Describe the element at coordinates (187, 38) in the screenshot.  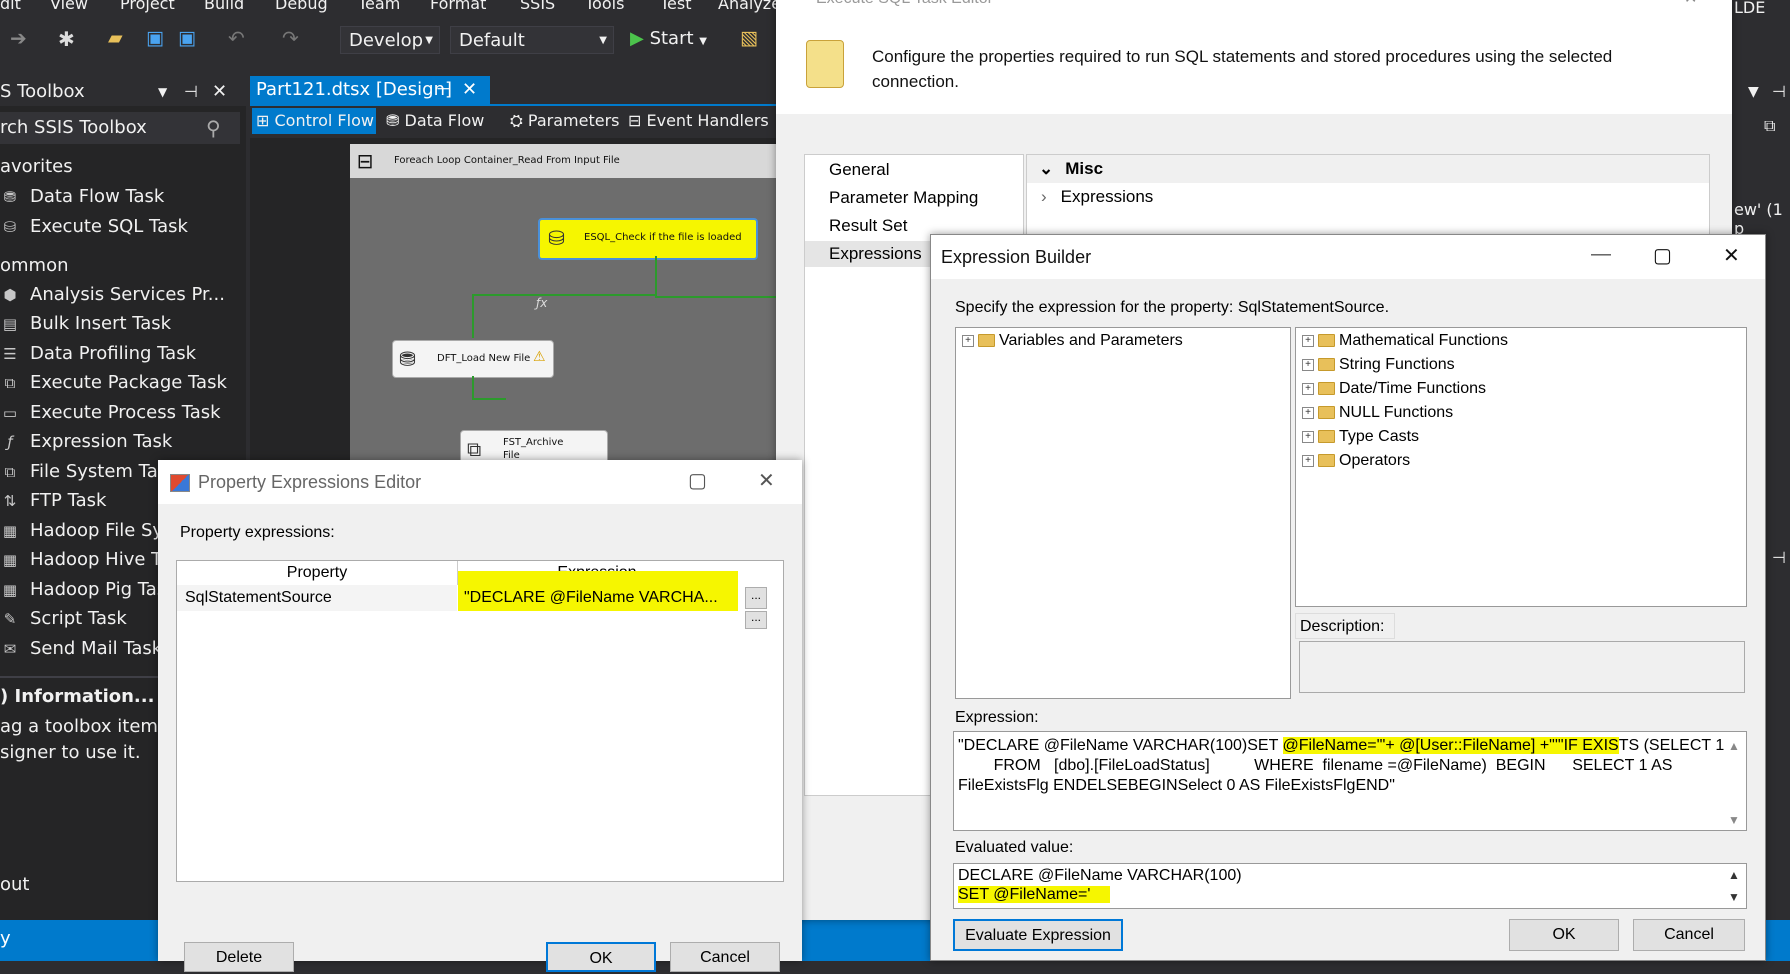
I see `save-all-icon: ▣` at that location.